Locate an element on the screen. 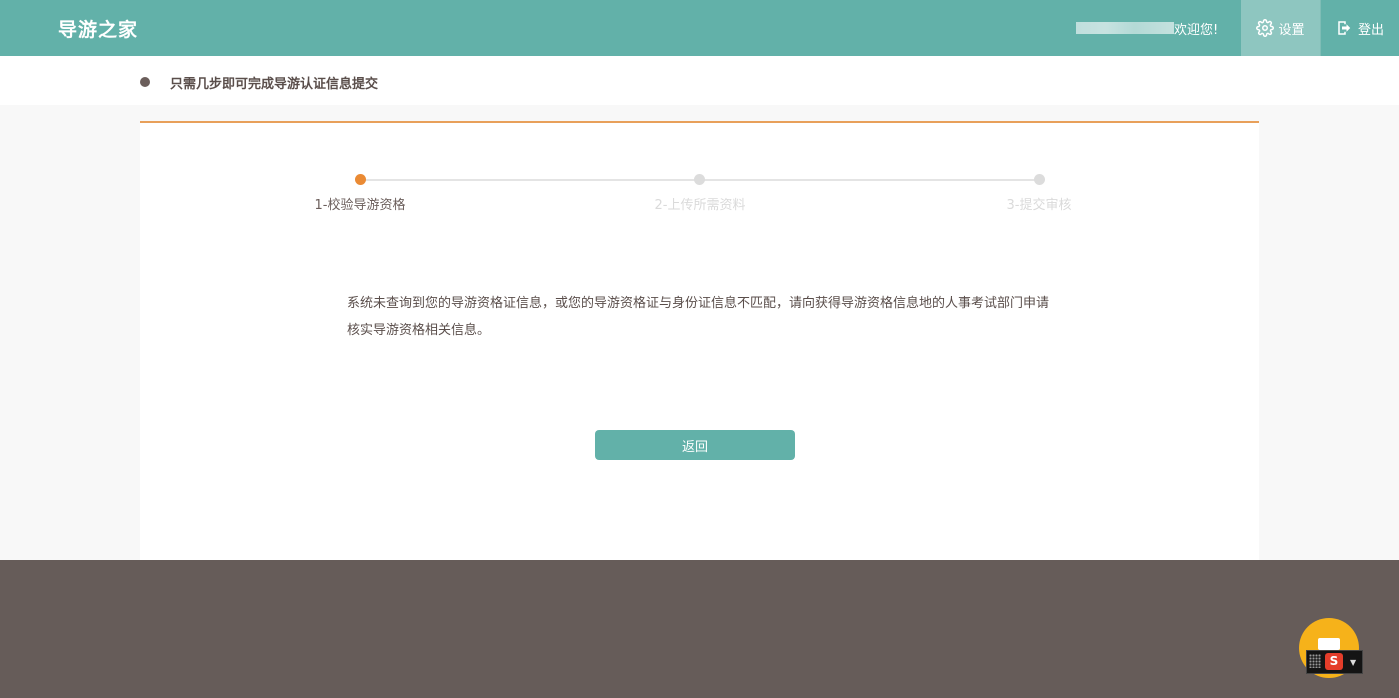 This screenshot has height=698, width=1399. settings-button: 设置 is located at coordinates (1280, 28).